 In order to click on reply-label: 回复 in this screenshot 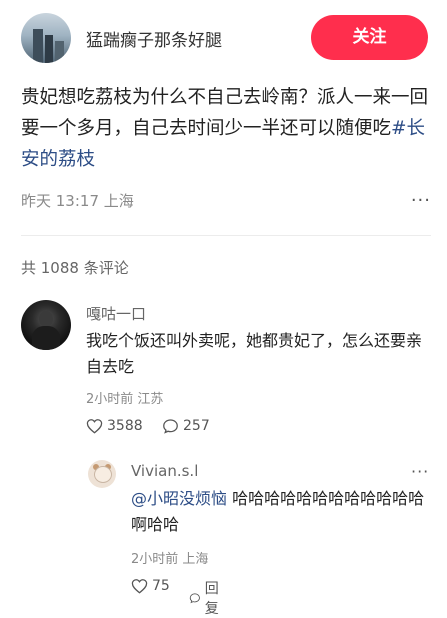, I will do `click(211, 599)`.